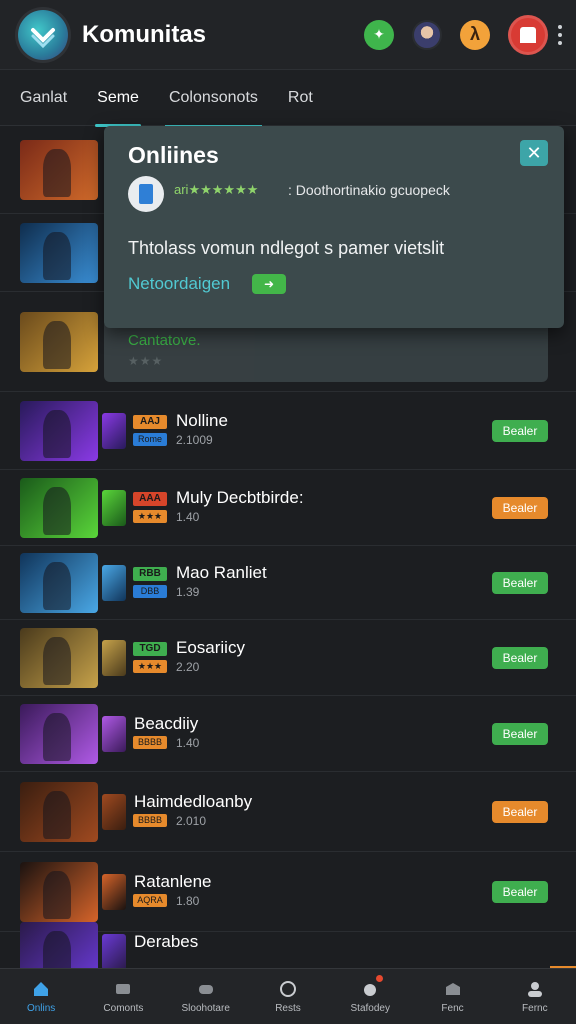  I want to click on game-name: Haimdedloanby, so click(193, 801).